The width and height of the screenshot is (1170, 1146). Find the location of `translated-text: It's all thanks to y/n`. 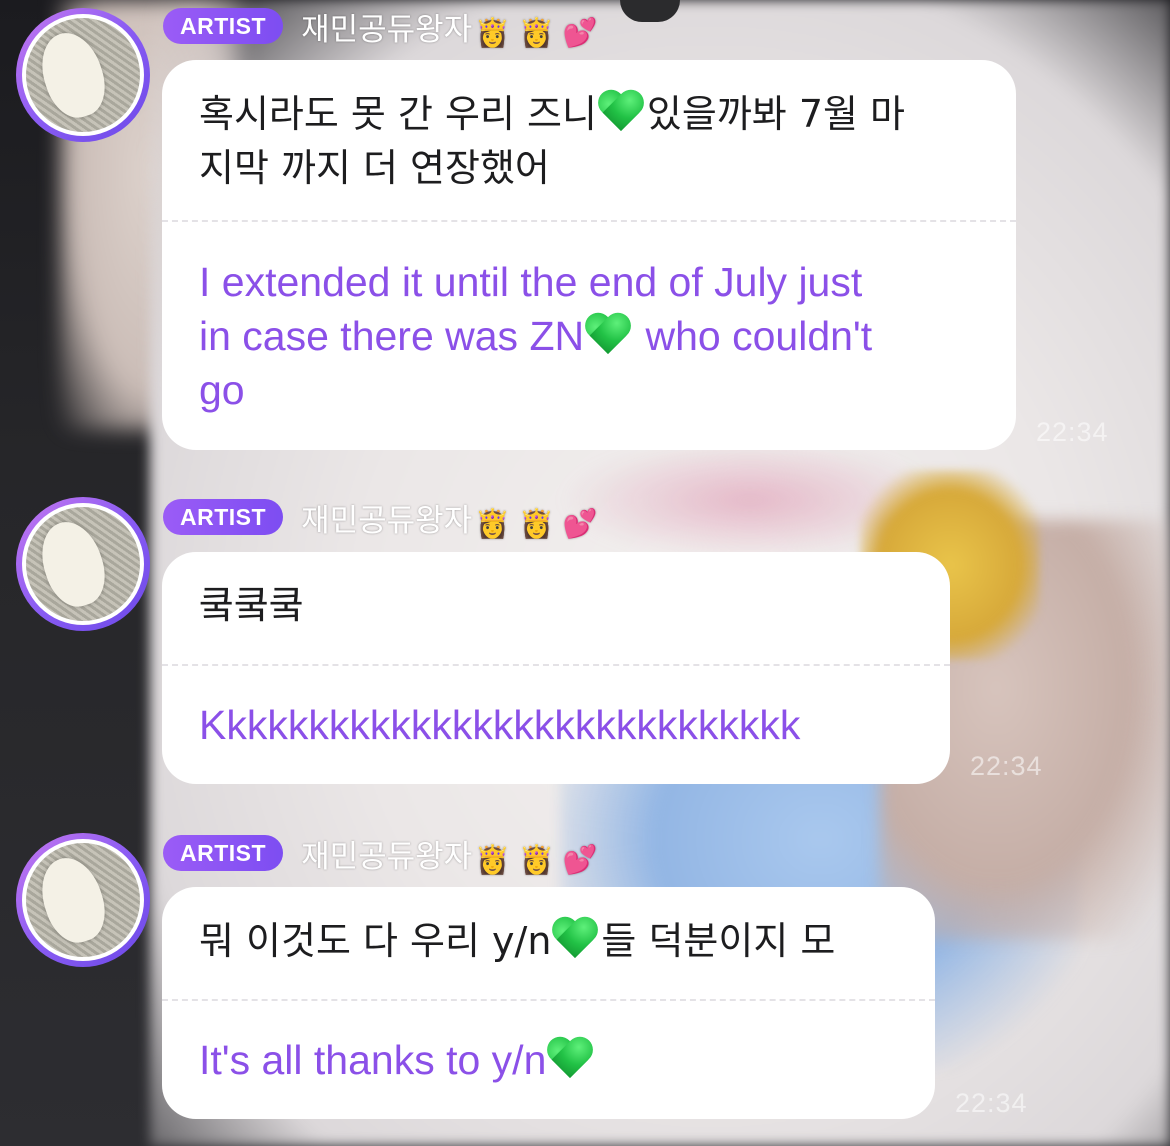

translated-text: It's all thanks to y/n is located at coordinates (548, 1044).